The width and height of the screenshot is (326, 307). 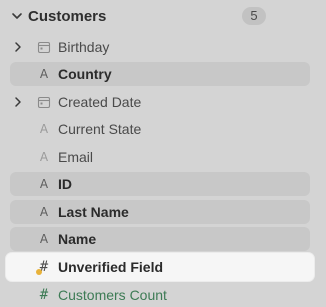 I want to click on field-row-unverified-field: # Unverified Field, so click(x=160, y=267).